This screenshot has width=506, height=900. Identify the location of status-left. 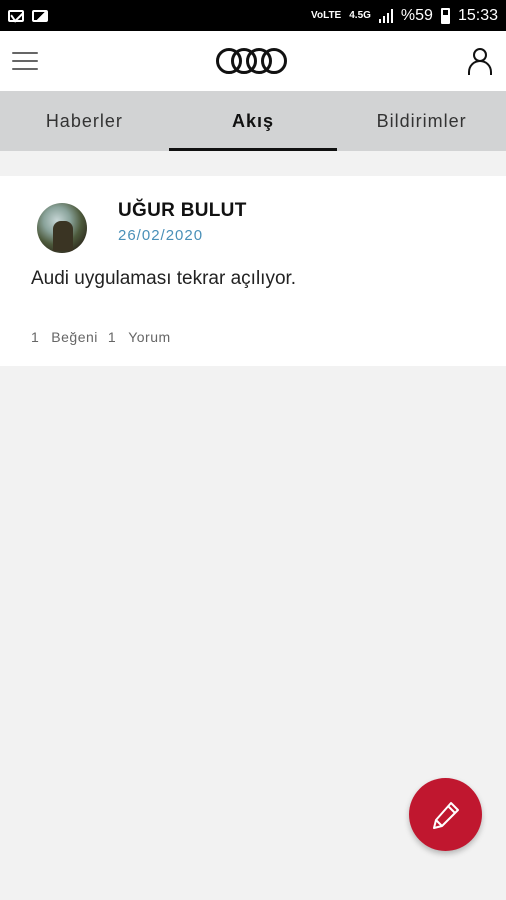
(28, 15).